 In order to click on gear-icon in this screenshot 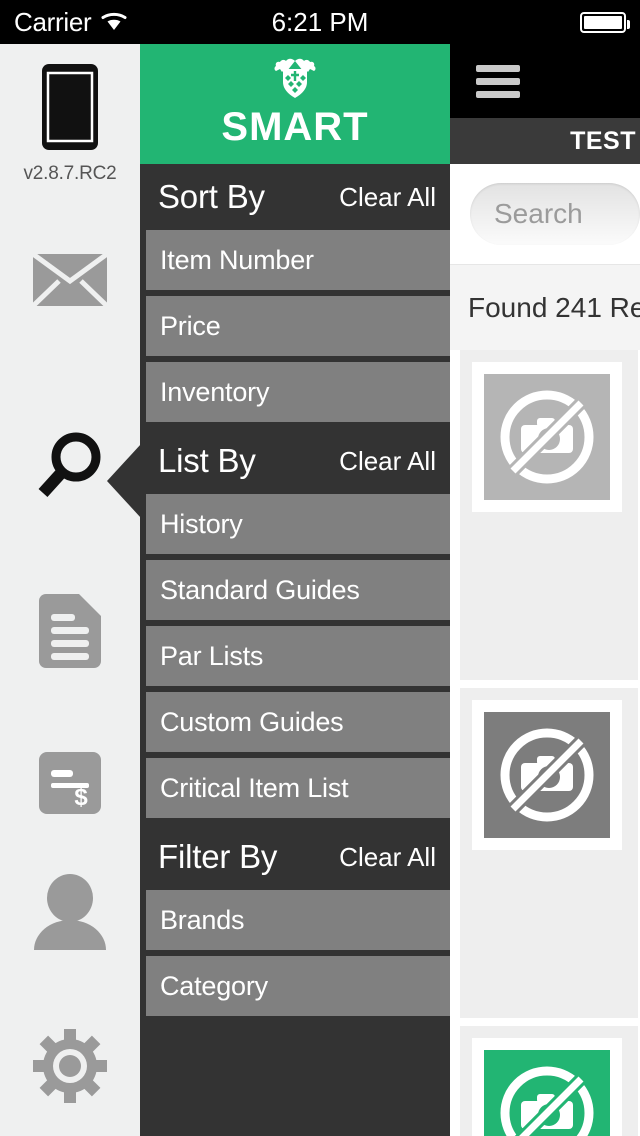, I will do `click(70, 1068)`.